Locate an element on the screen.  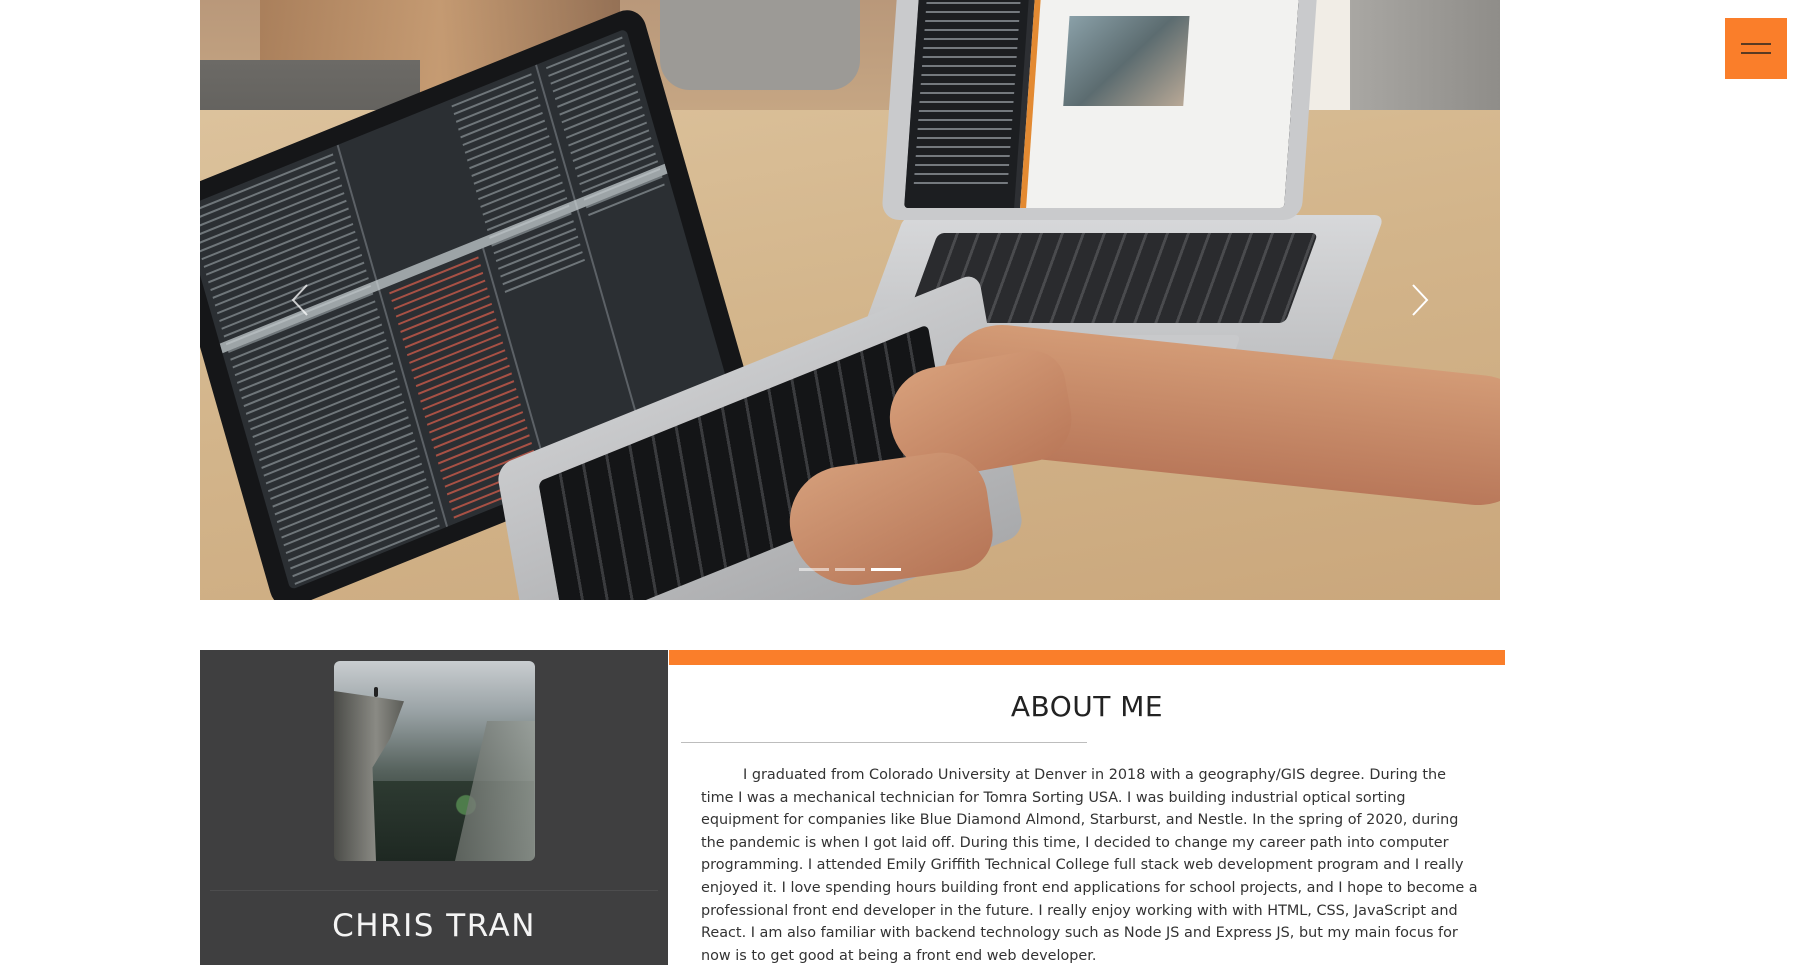
menu-toggle-button is located at coordinates (1756, 48).